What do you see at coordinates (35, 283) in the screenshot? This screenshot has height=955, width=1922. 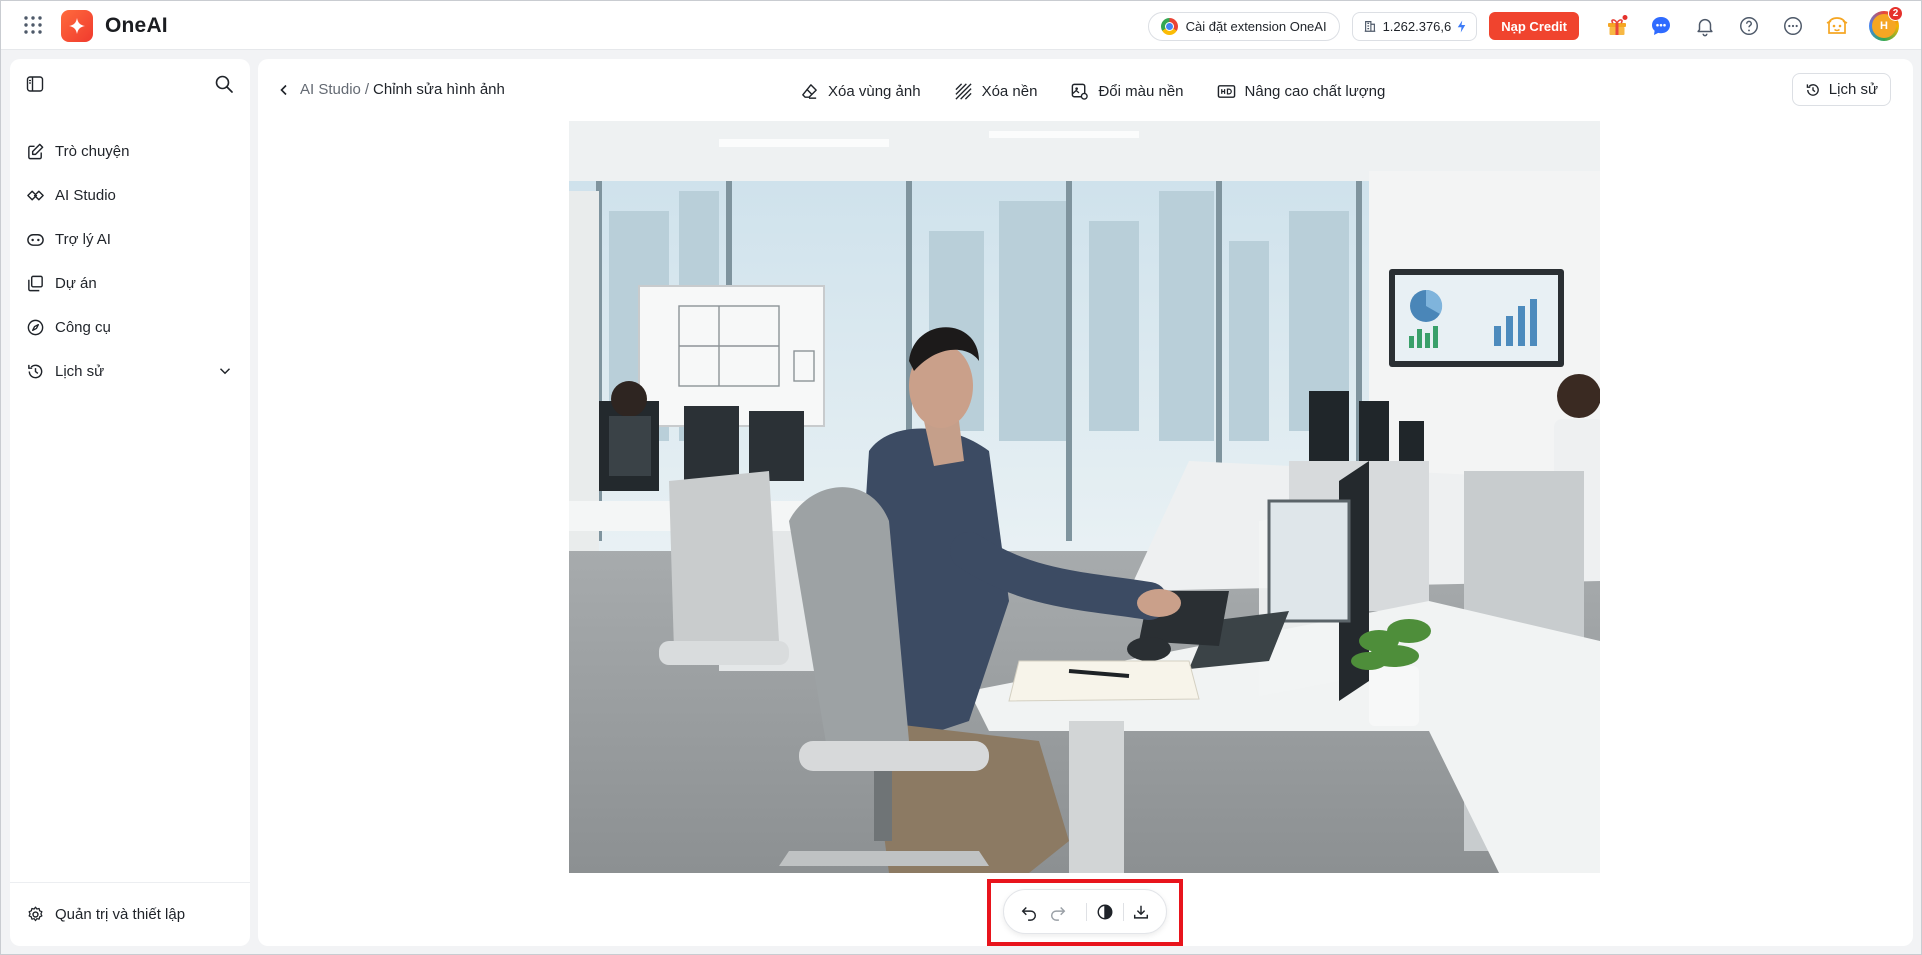 I see `folder-icon` at bounding box center [35, 283].